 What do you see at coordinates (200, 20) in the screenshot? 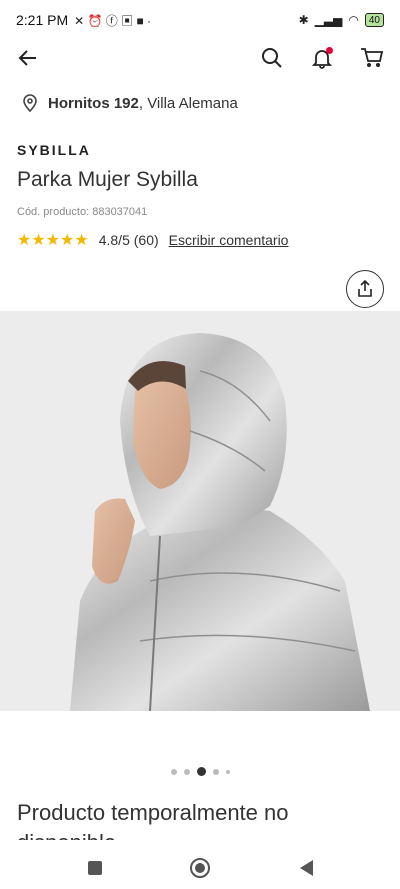
I see `status-bar: 2:21 PM ✕ ⏰ ⓕ ▣ ■ · ✱ ▁▃▅ ◠ 40` at bounding box center [200, 20].